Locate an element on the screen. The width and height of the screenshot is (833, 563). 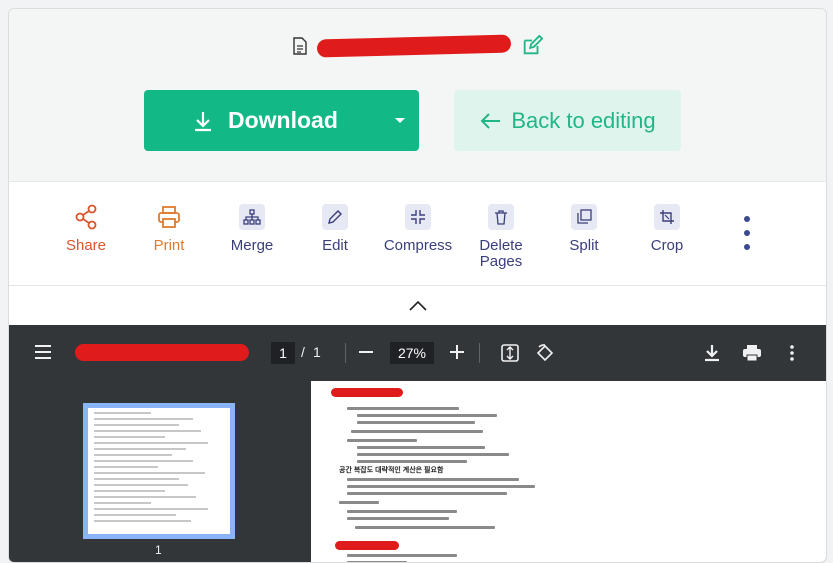
download-options-dropdown is located at coordinates (399, 121).